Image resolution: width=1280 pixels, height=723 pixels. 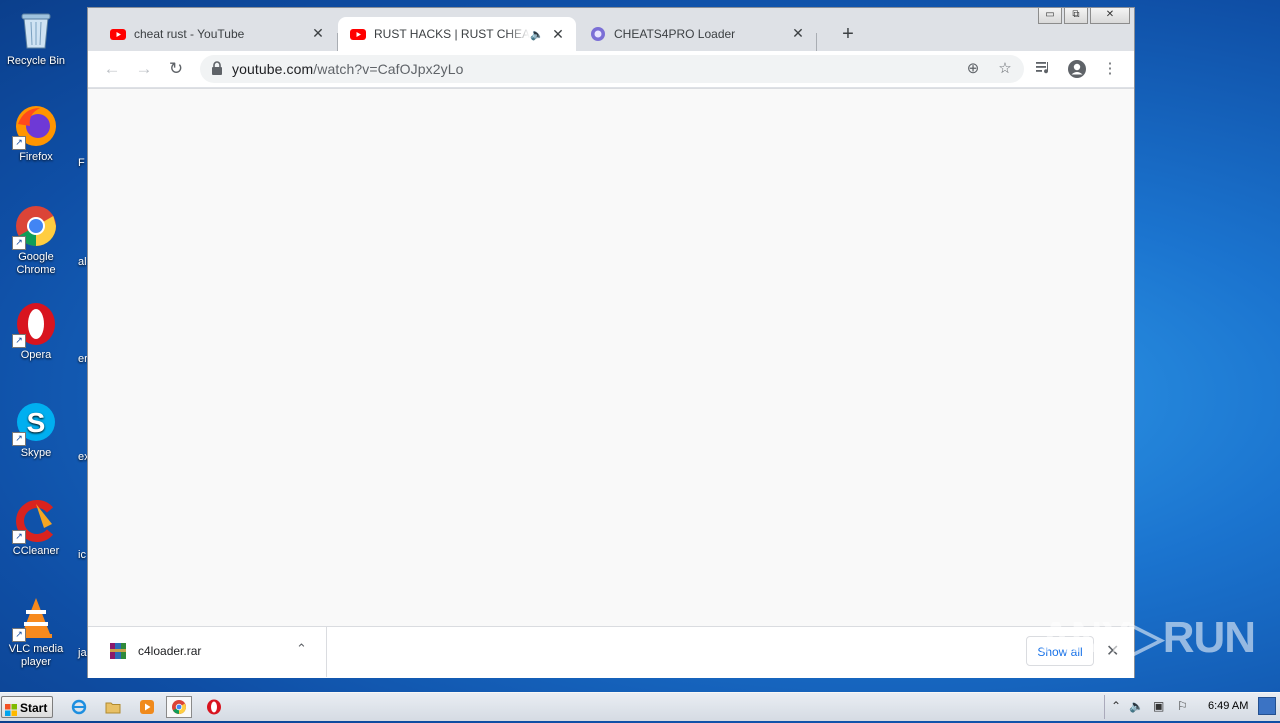 What do you see at coordinates (189, 33) in the screenshot?
I see `tab-title: cheat rust - YouTube` at bounding box center [189, 33].